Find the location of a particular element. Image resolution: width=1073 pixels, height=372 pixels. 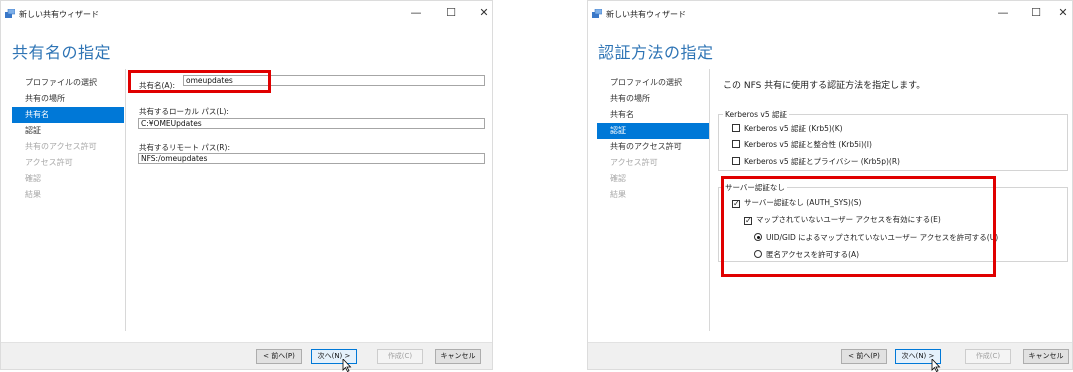

page-title: 共有名の指定 is located at coordinates (62, 52).